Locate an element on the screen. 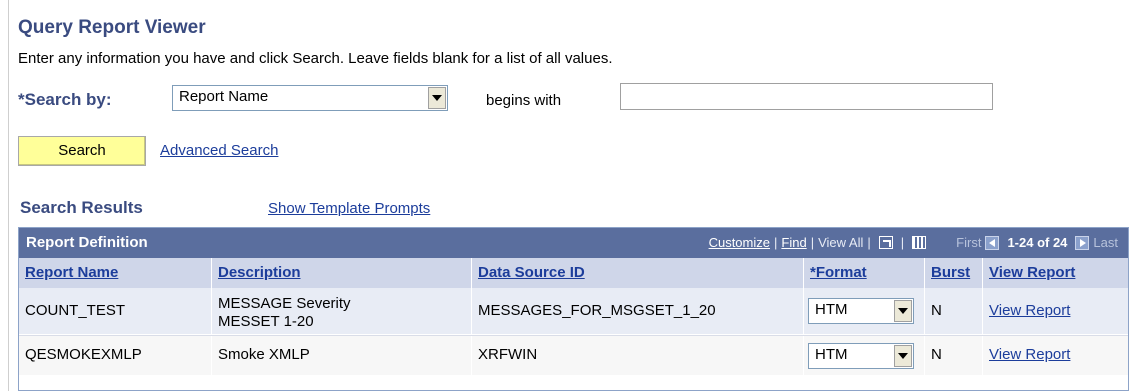  column-header-burst: Burst is located at coordinates (954, 273).